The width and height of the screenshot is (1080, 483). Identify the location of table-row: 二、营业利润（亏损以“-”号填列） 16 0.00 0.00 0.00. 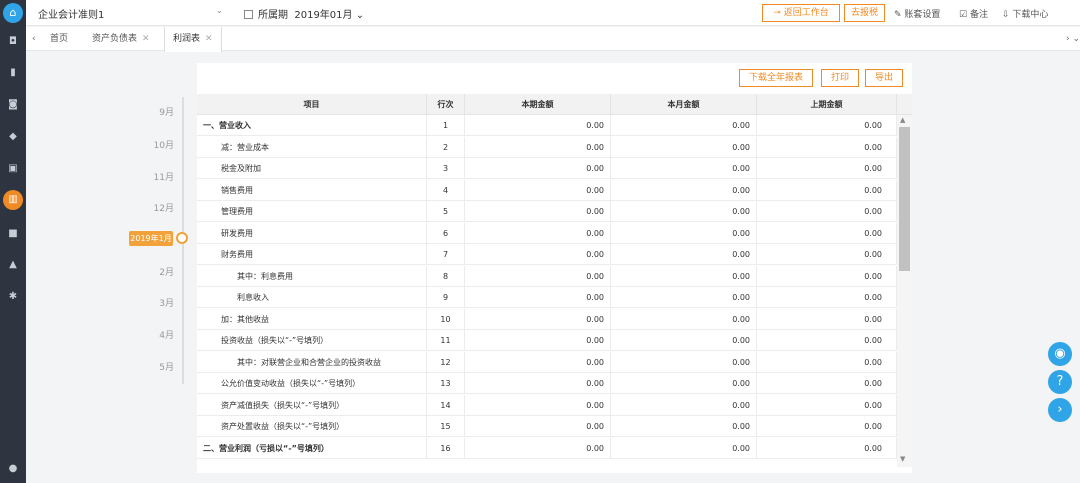
(547, 448).